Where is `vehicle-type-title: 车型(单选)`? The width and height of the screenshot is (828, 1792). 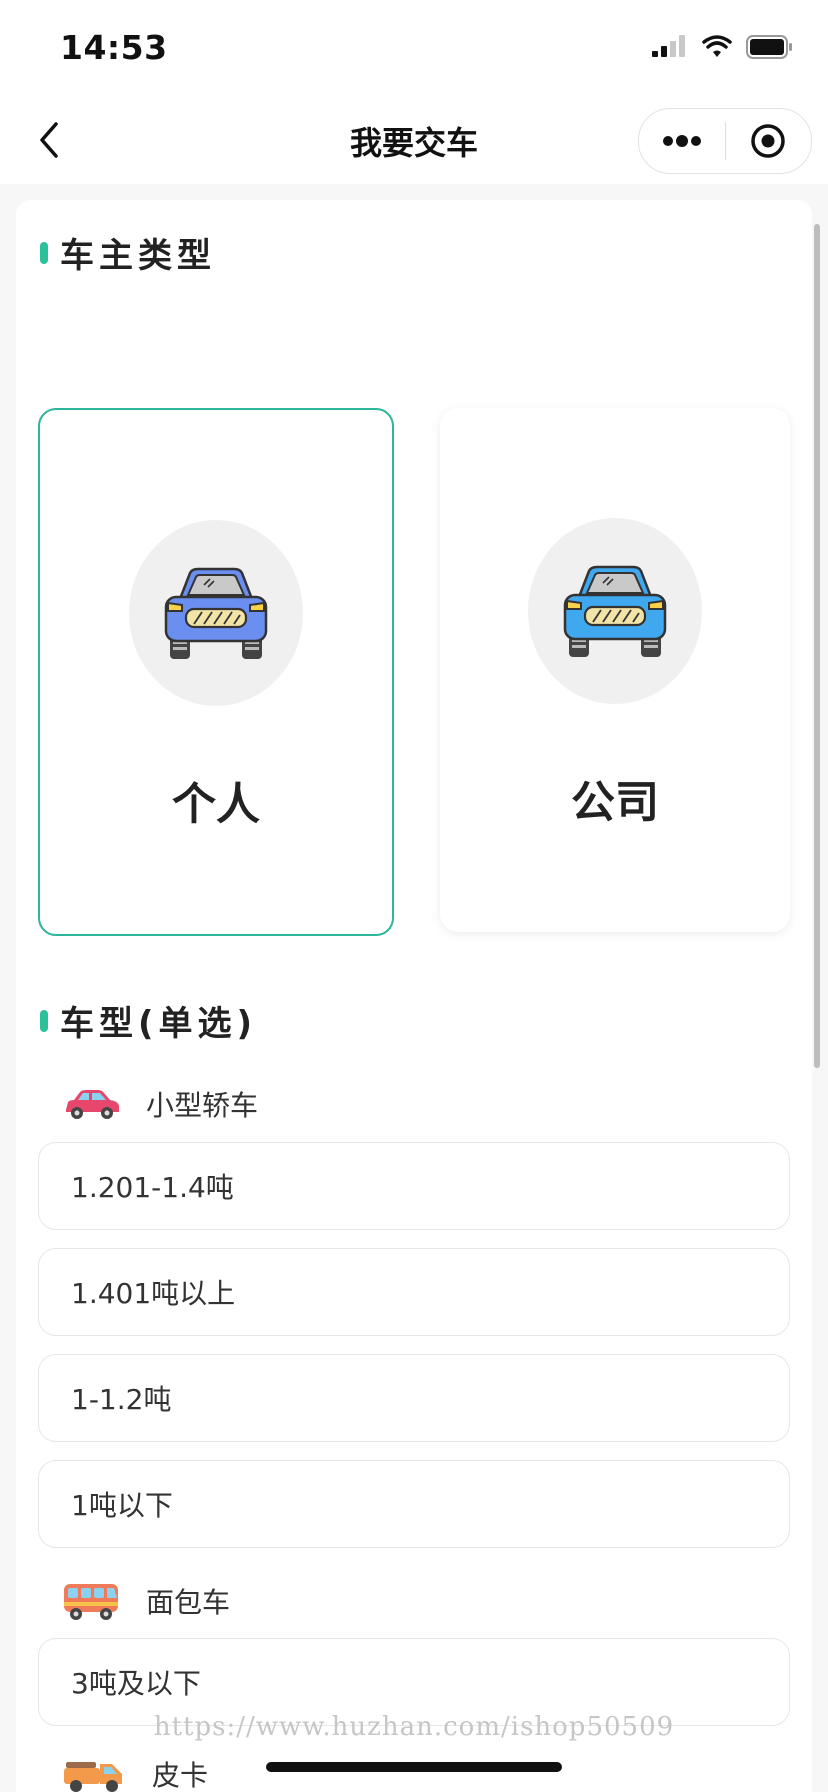 vehicle-type-title: 车型(单选) is located at coordinates (159, 1024).